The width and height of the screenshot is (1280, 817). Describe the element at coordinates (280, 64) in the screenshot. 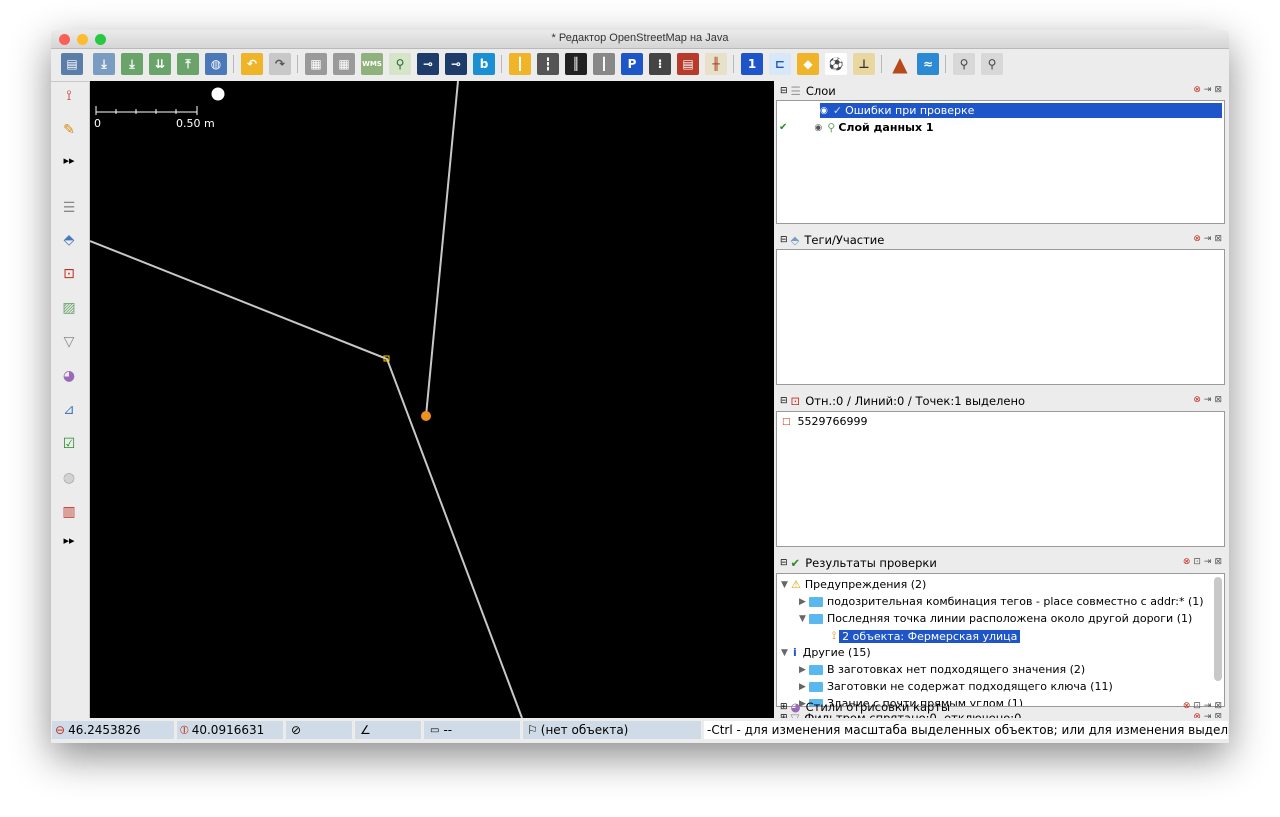

I see `redo-icon: ↷` at that location.